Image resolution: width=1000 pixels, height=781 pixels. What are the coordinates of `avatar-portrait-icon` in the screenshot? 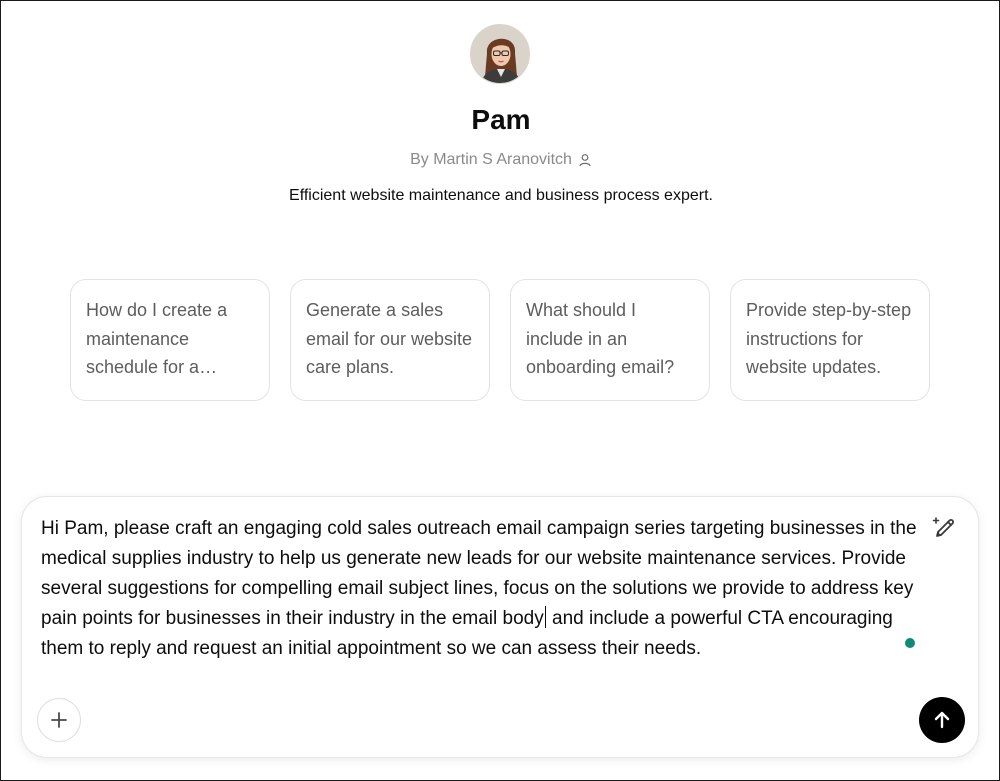 It's located at (500, 54).